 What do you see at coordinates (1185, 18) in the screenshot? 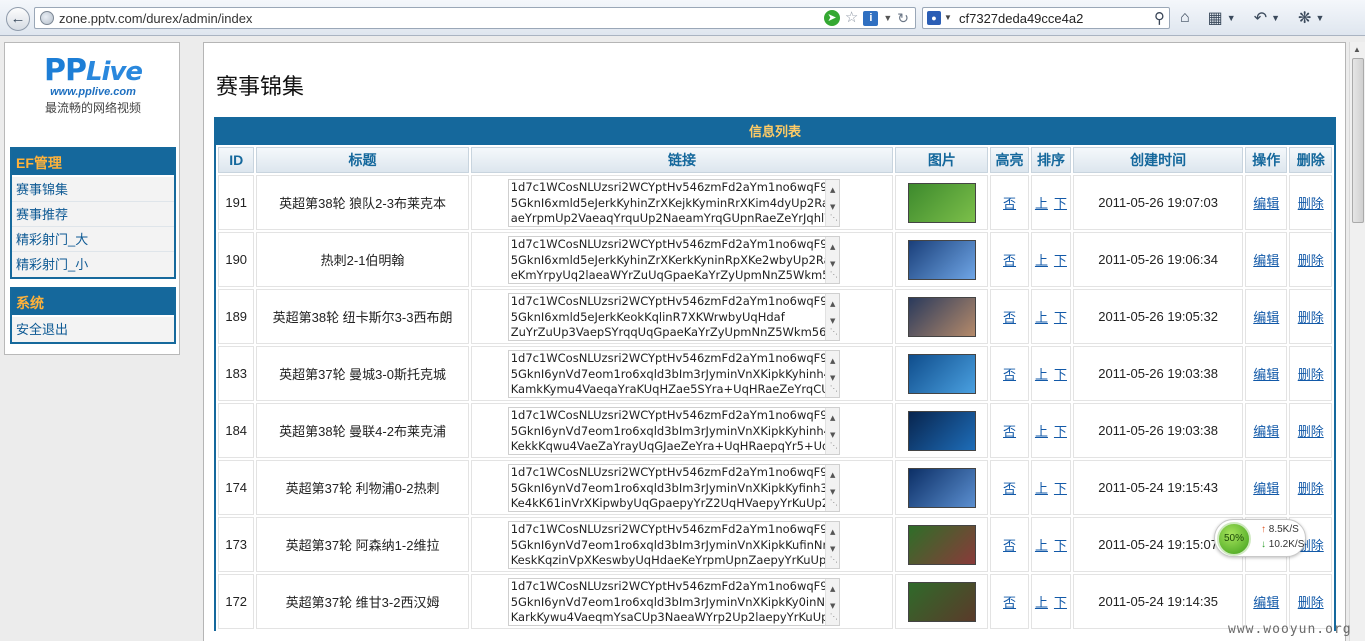
I see `home-icon: ⌂` at bounding box center [1185, 18].